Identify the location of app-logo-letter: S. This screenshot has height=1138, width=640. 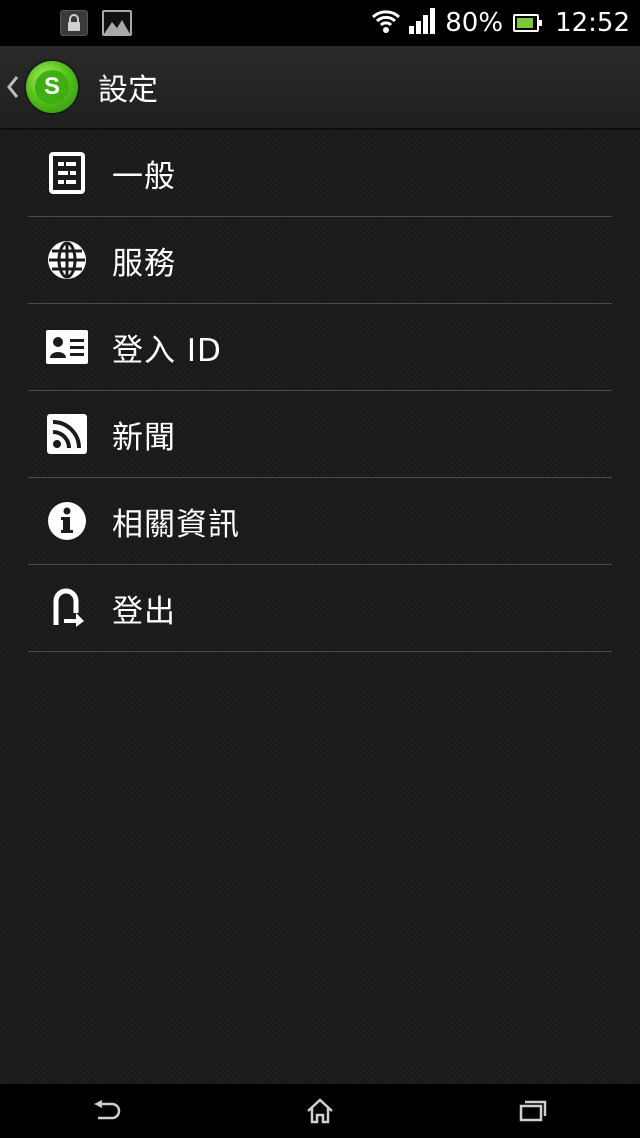
(52, 87).